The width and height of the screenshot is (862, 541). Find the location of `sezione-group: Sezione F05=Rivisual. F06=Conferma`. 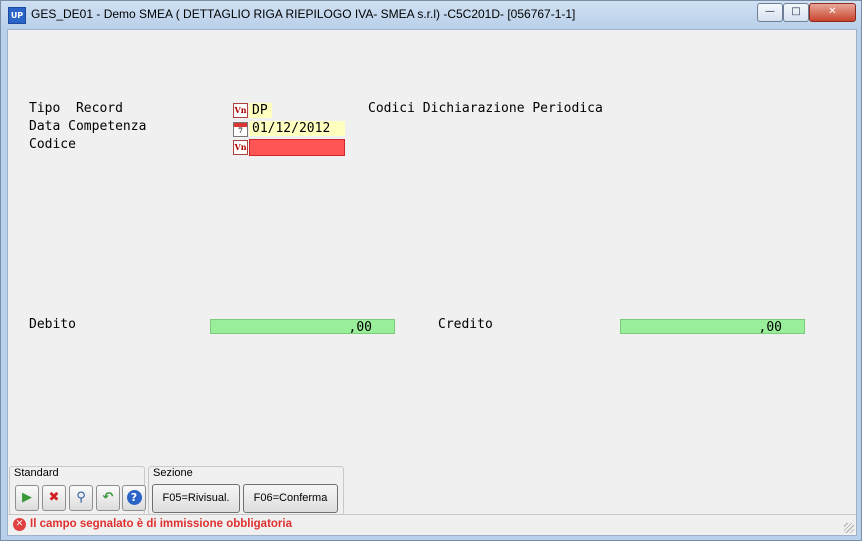

sezione-group: Sezione F05=Rivisual. F06=Conferma is located at coordinates (246, 490).